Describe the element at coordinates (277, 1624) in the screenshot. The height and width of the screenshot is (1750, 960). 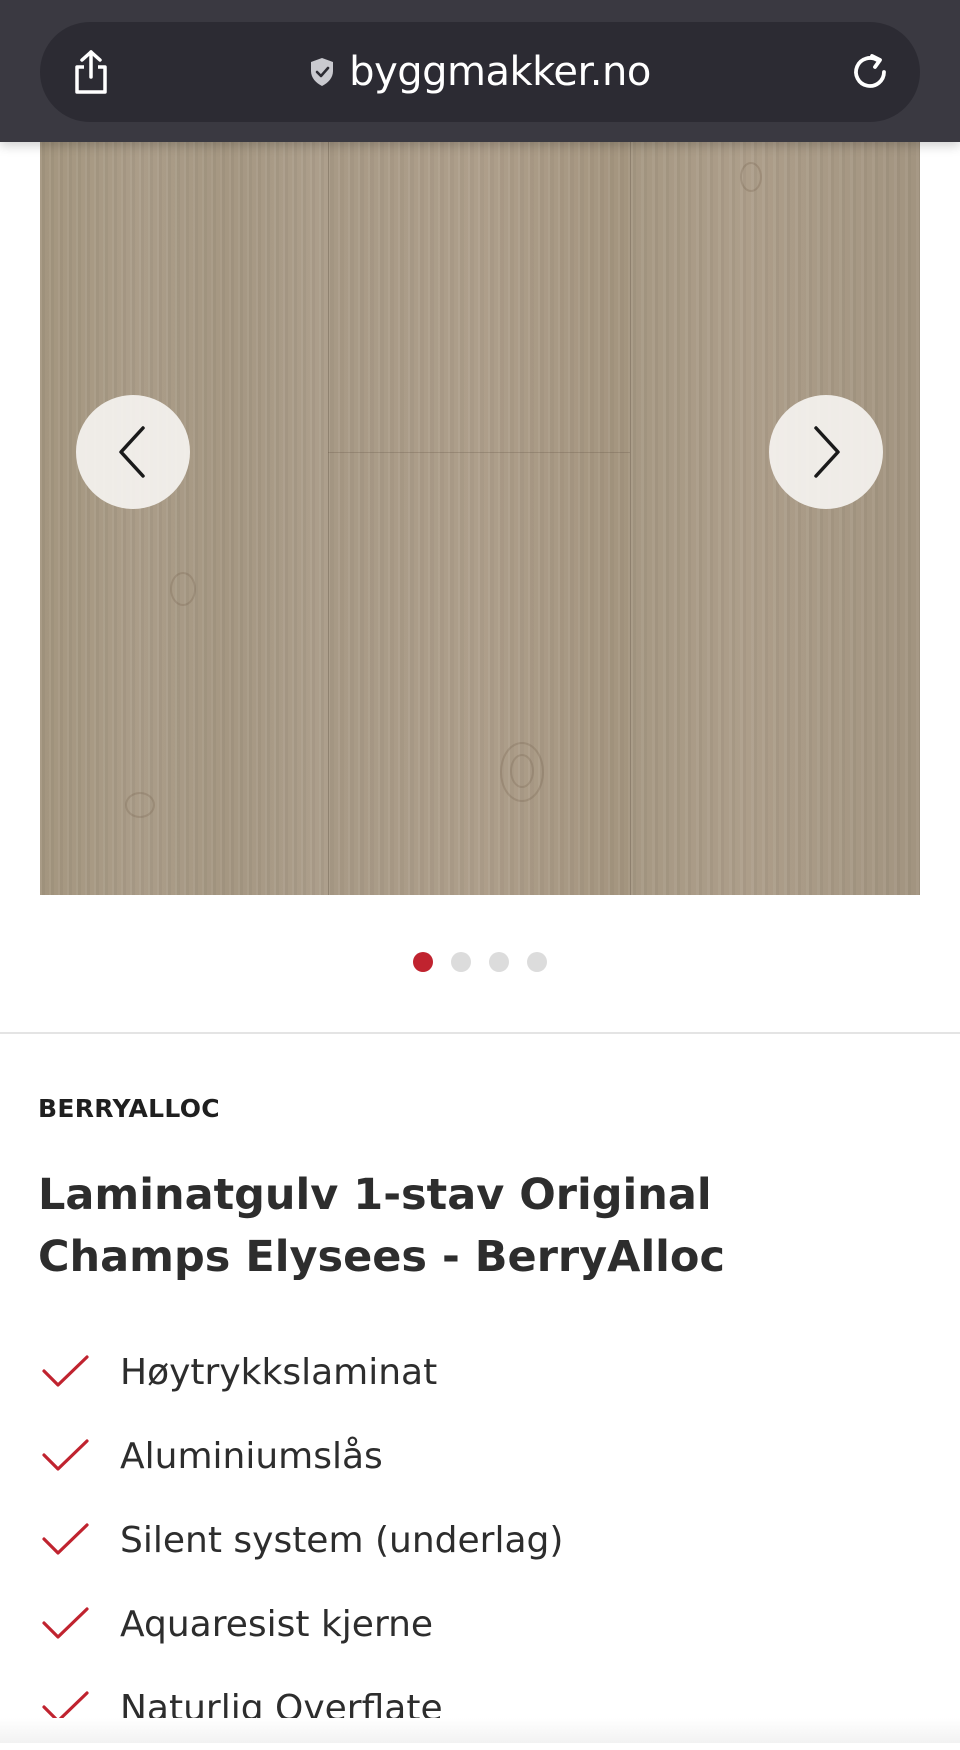
I see `feature-text: Aquaresist kjerne` at that location.